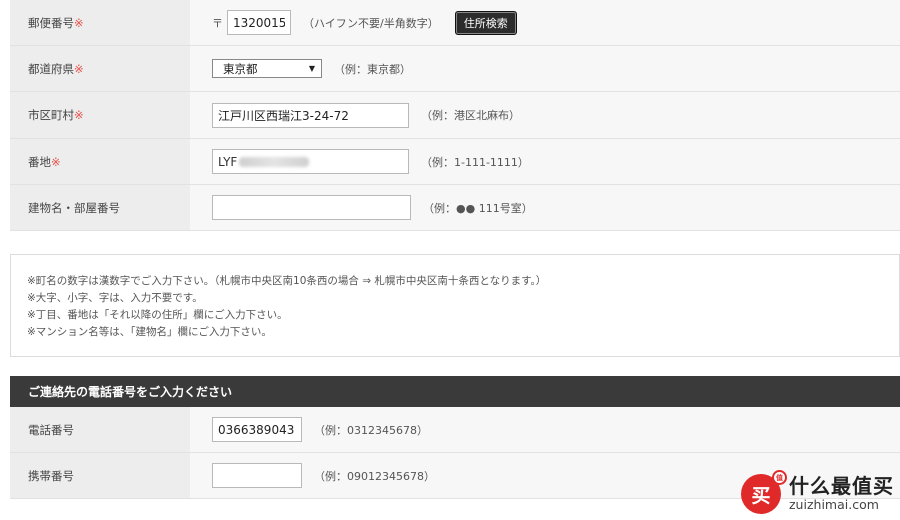 This screenshot has width=900, height=520. I want to click on watermark-logo-icon: 买 值, so click(764, 492).